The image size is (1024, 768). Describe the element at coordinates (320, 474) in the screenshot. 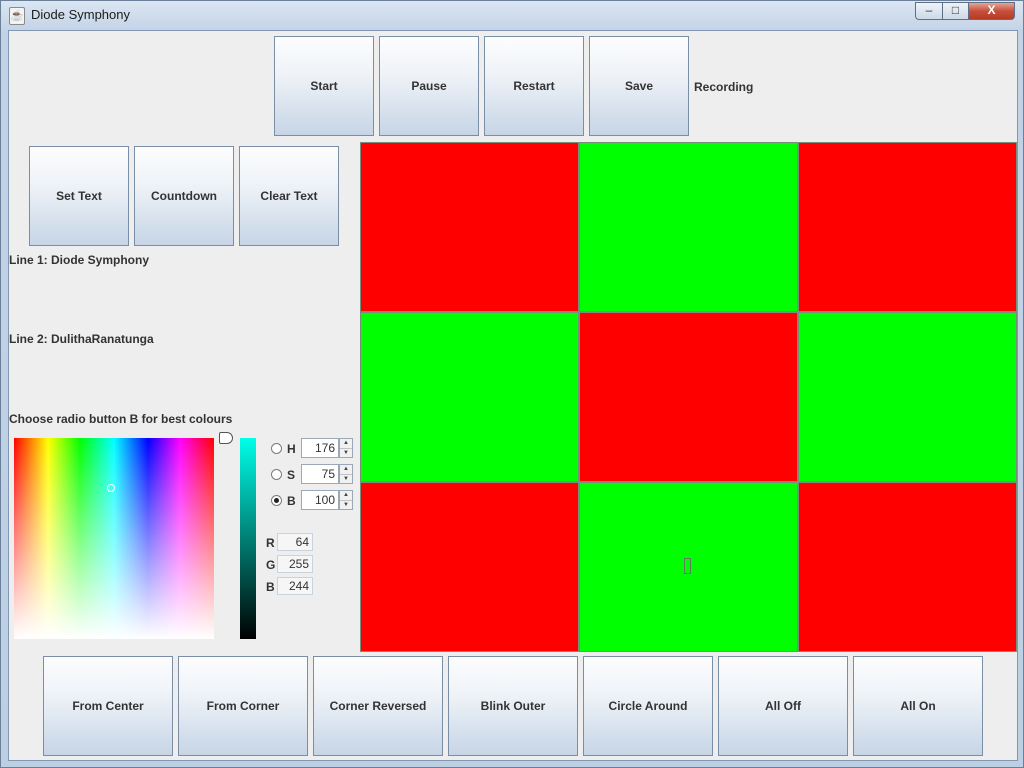

I see `s-spinner-field` at that location.